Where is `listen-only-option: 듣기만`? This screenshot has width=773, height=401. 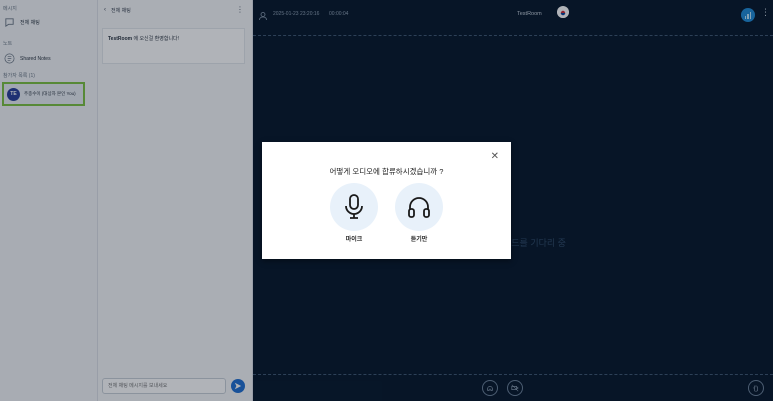
listen-only-option: 듣기만 is located at coordinates (419, 213).